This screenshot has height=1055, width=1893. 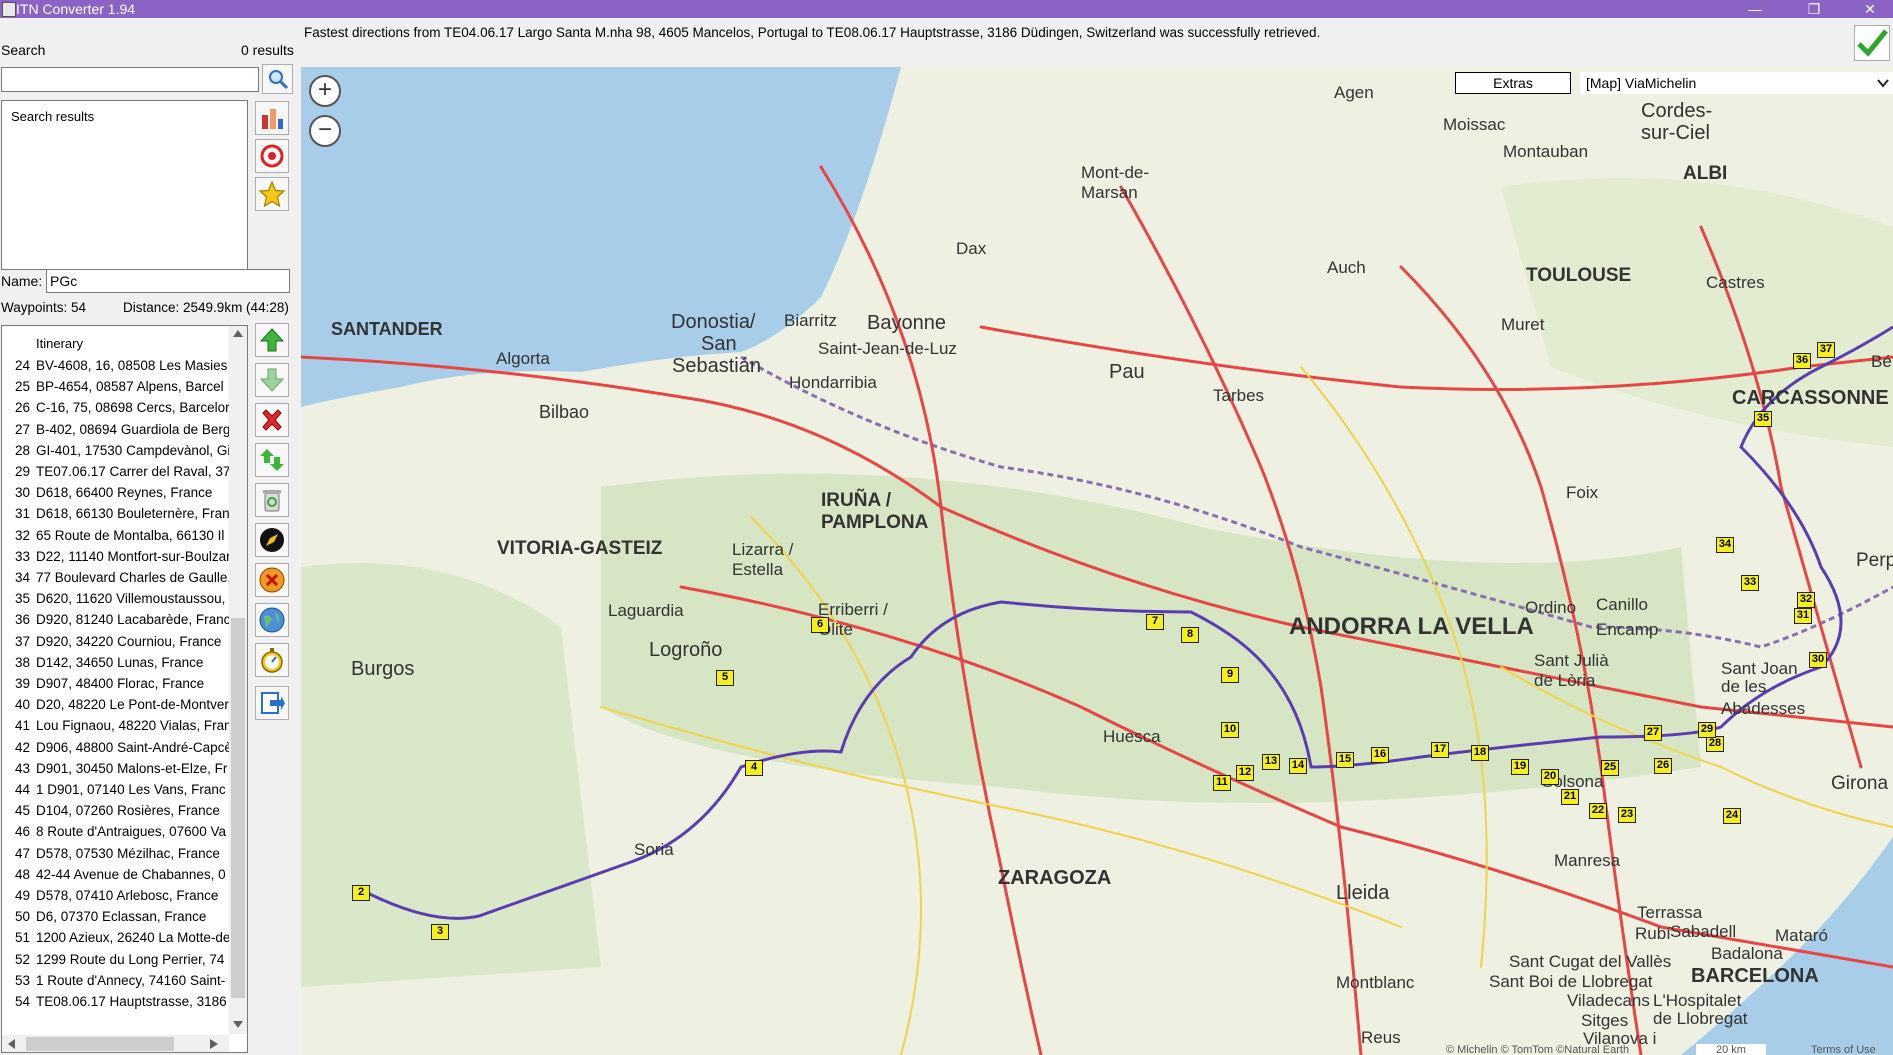 I want to click on delete-button, so click(x=272, y=420).